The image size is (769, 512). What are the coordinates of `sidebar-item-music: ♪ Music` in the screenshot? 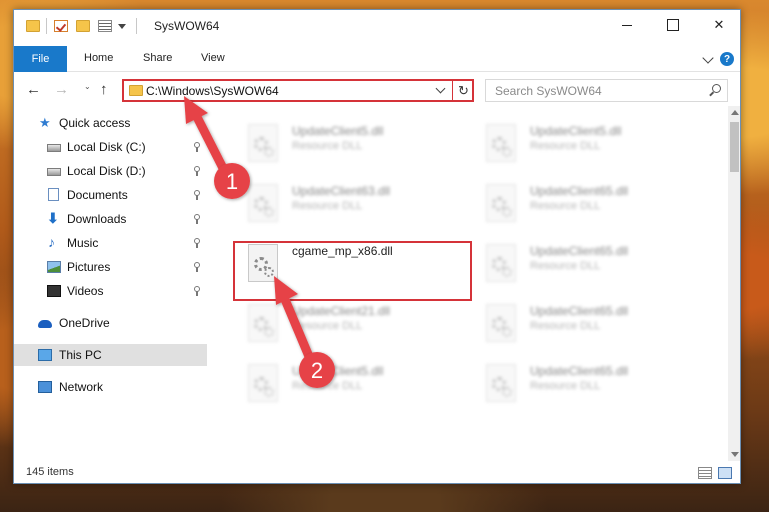 It's located at (110, 243).